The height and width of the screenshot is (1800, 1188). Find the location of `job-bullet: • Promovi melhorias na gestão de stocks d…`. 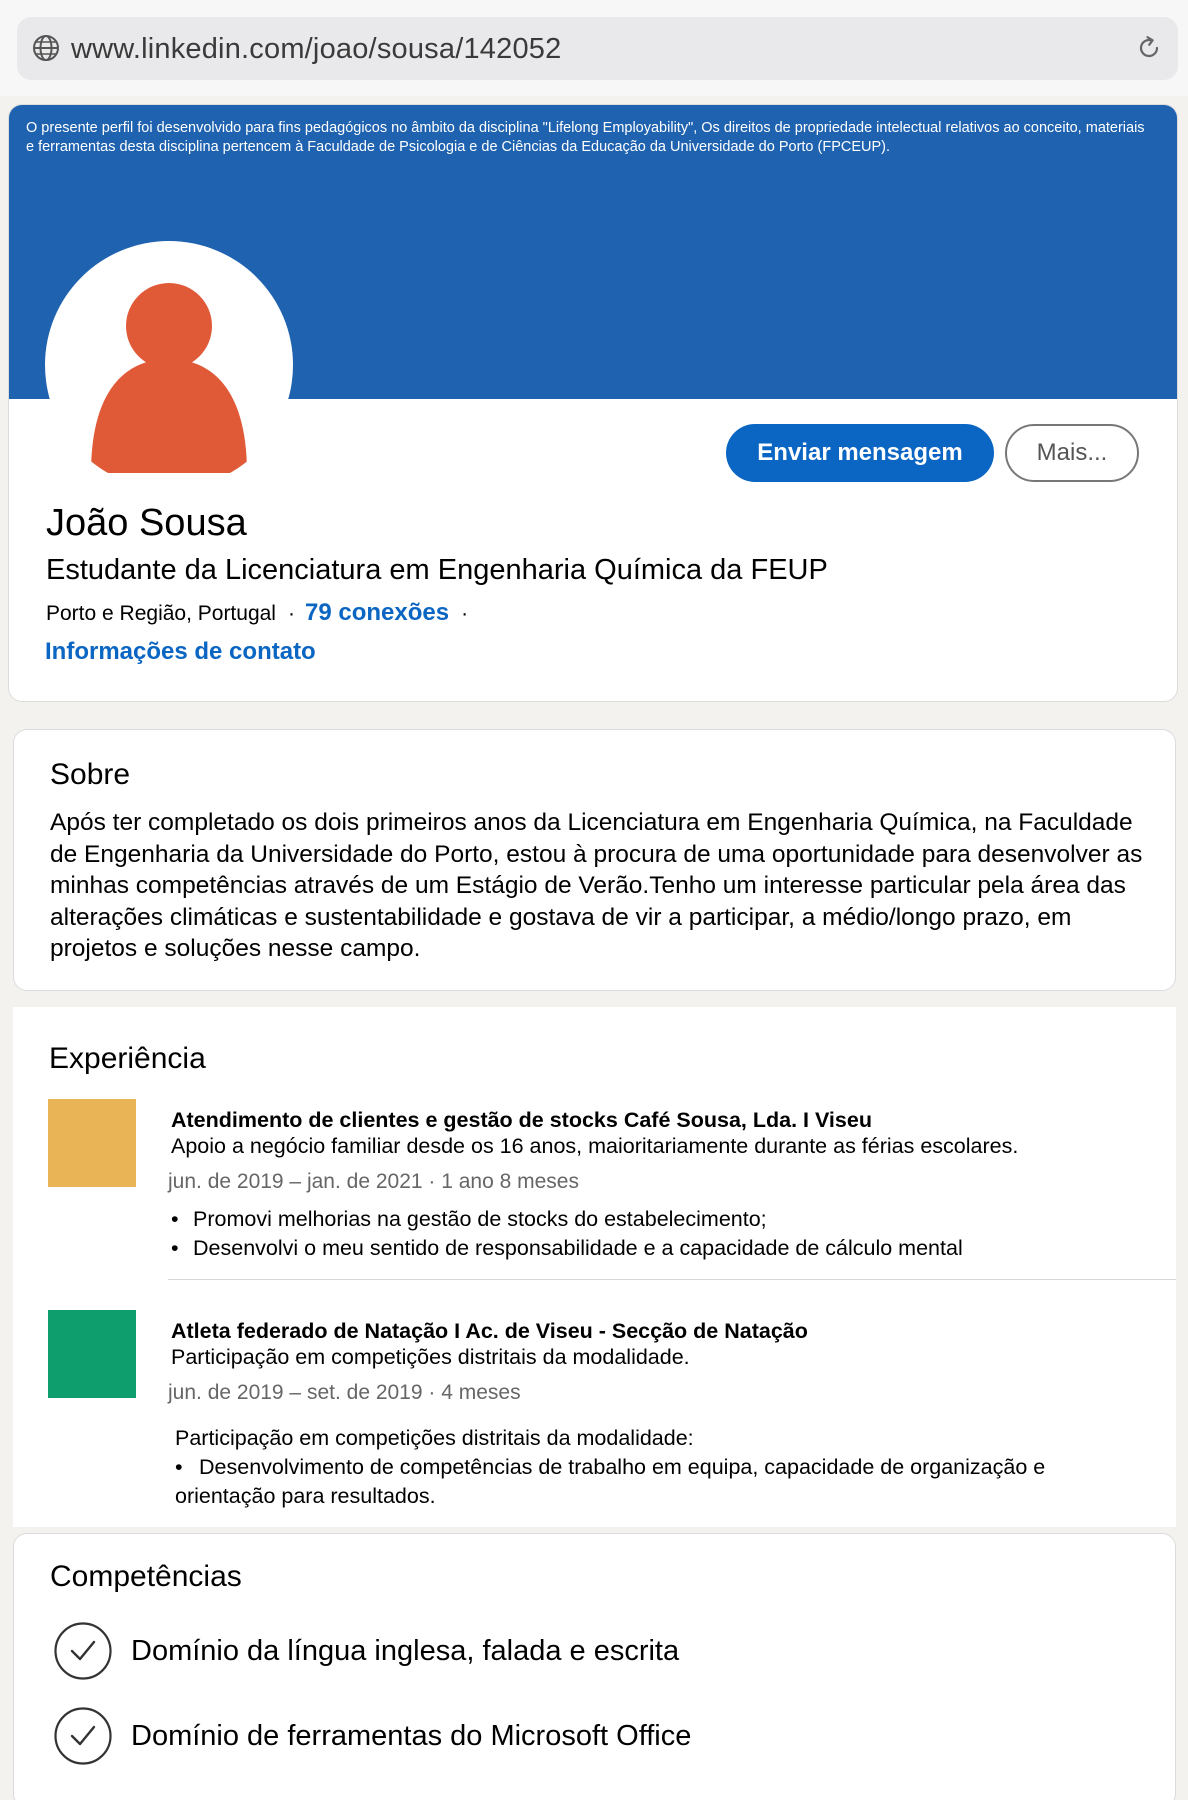

job-bullet: • Promovi melhorias na gestão de stocks d… is located at coordinates (469, 1219).